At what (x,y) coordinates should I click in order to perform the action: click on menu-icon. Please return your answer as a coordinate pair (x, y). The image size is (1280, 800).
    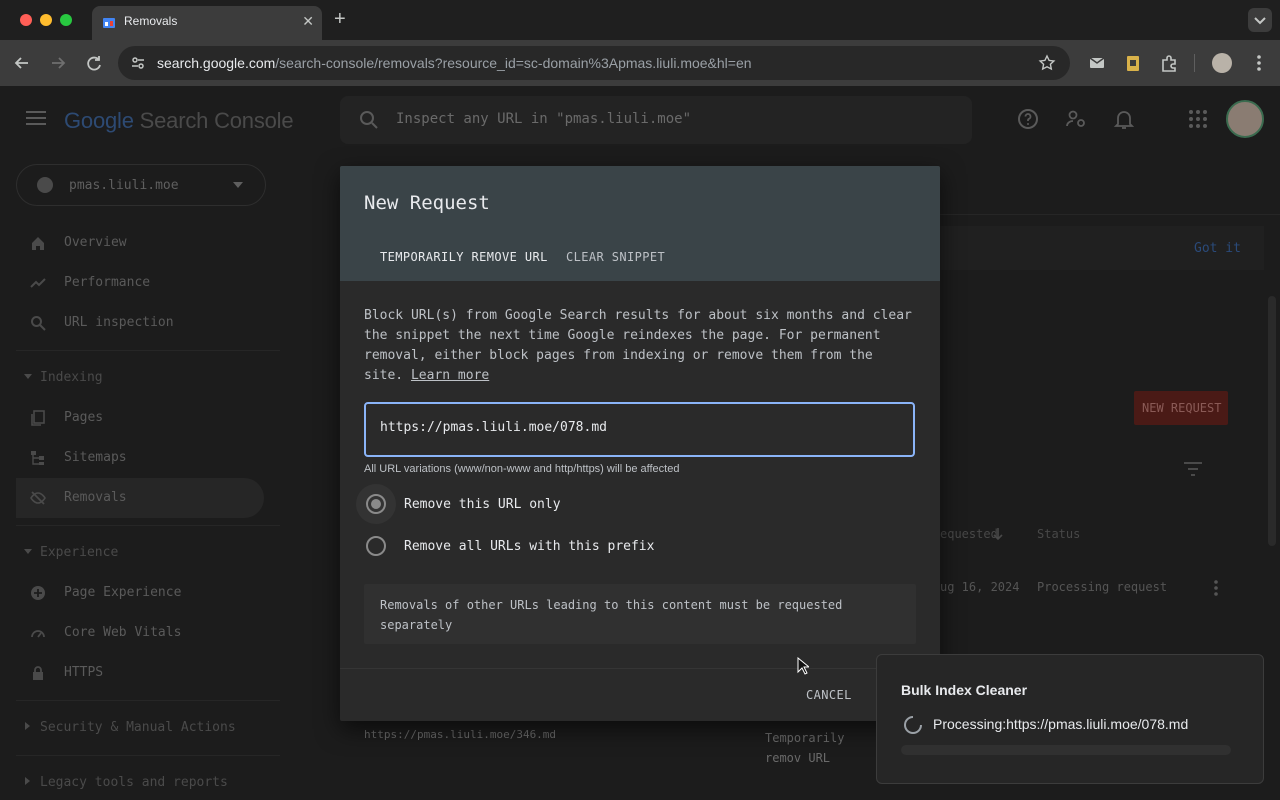
    Looking at the image, I should click on (36, 118).